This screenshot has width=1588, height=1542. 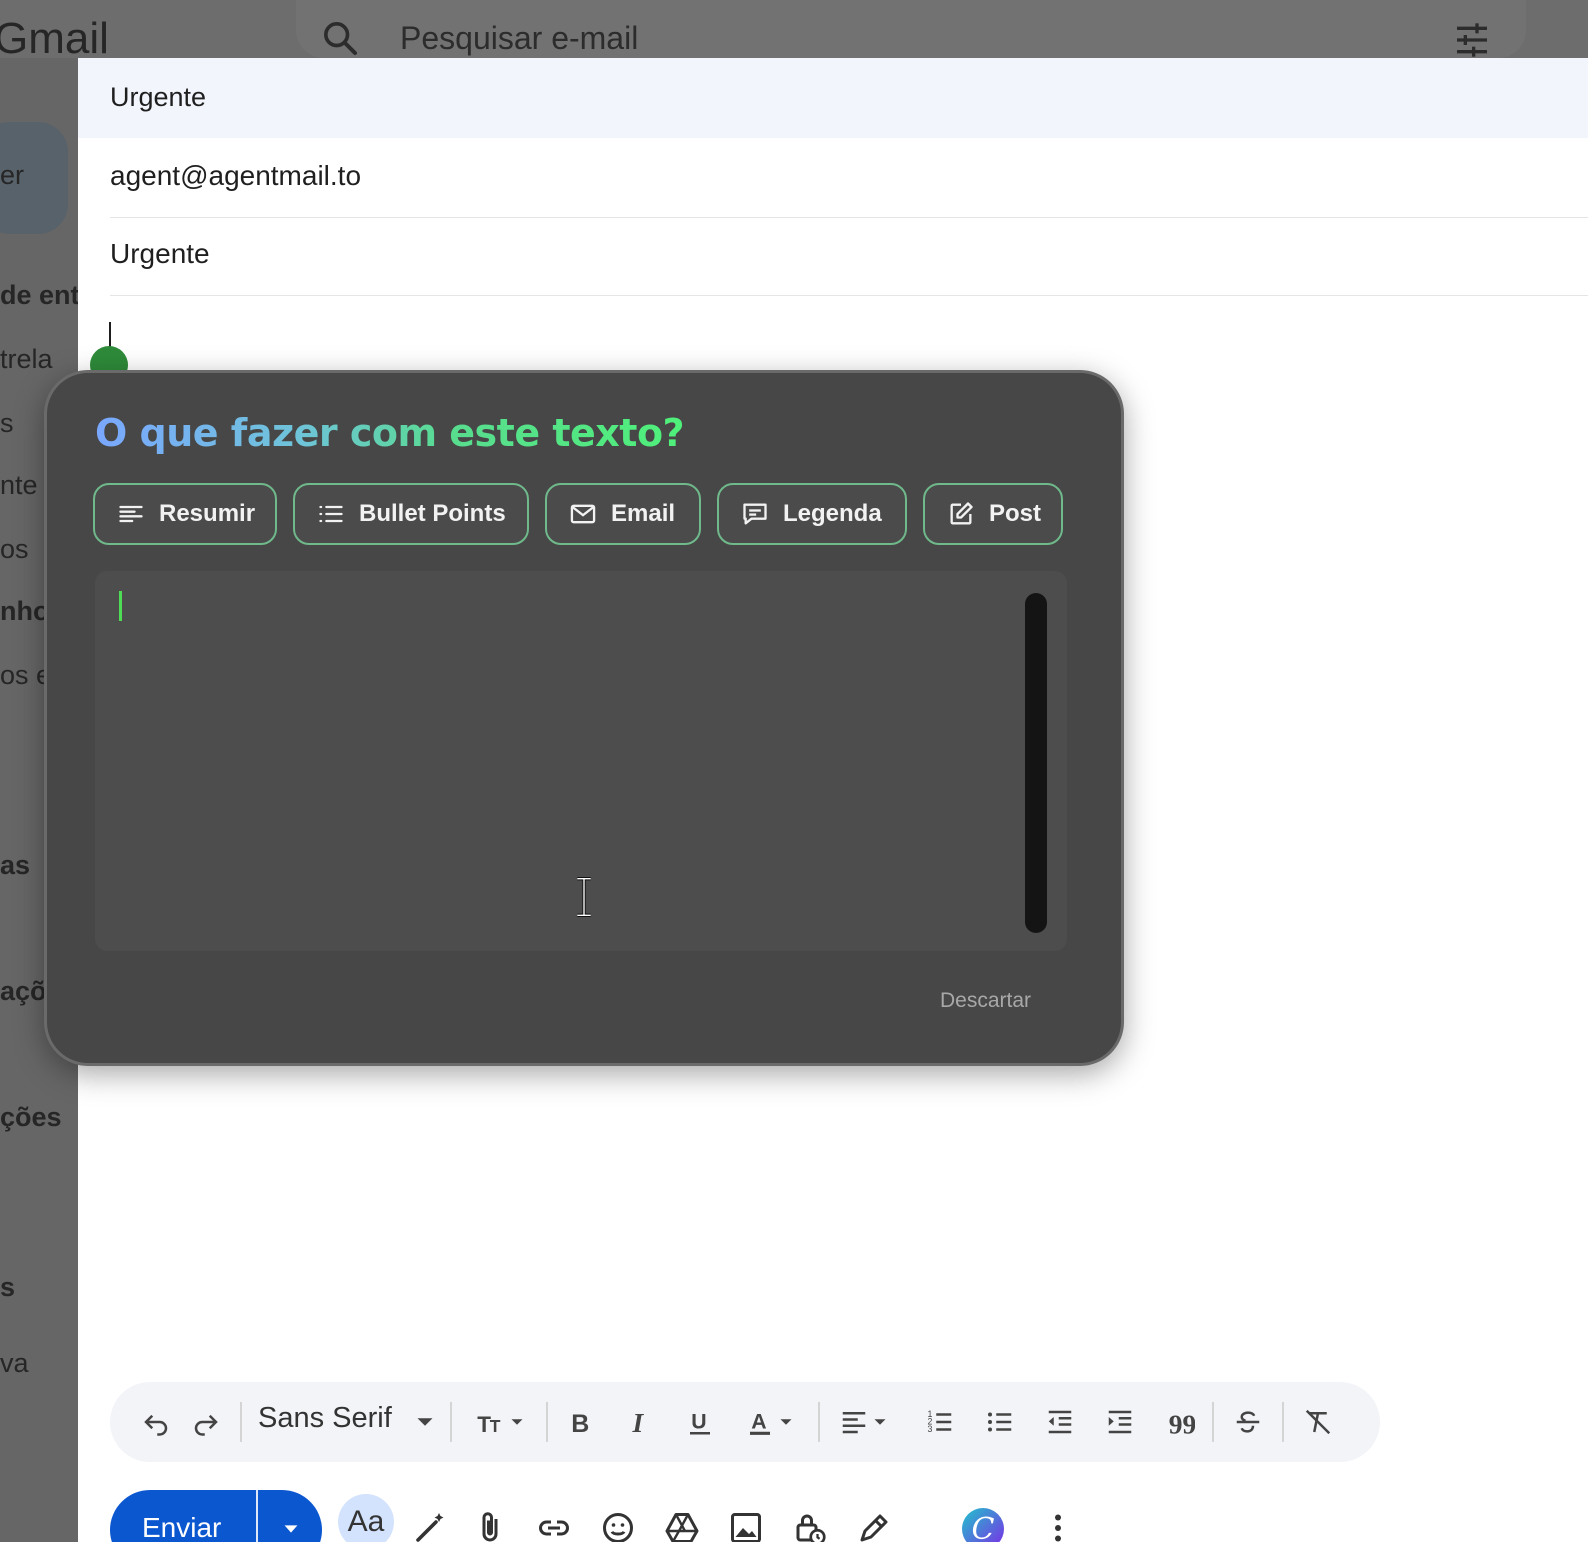 I want to click on italic-button: I, so click(x=640, y=1422).